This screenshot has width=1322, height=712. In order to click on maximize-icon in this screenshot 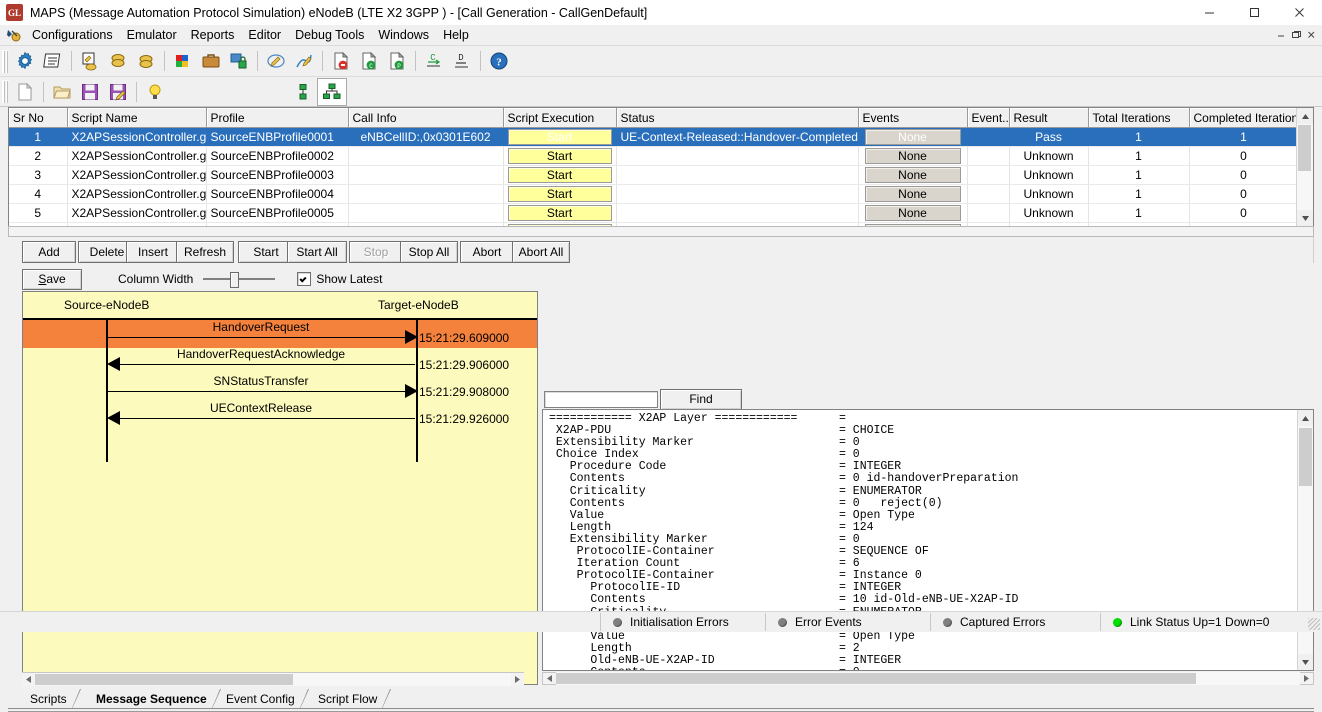, I will do `click(1254, 12)`.